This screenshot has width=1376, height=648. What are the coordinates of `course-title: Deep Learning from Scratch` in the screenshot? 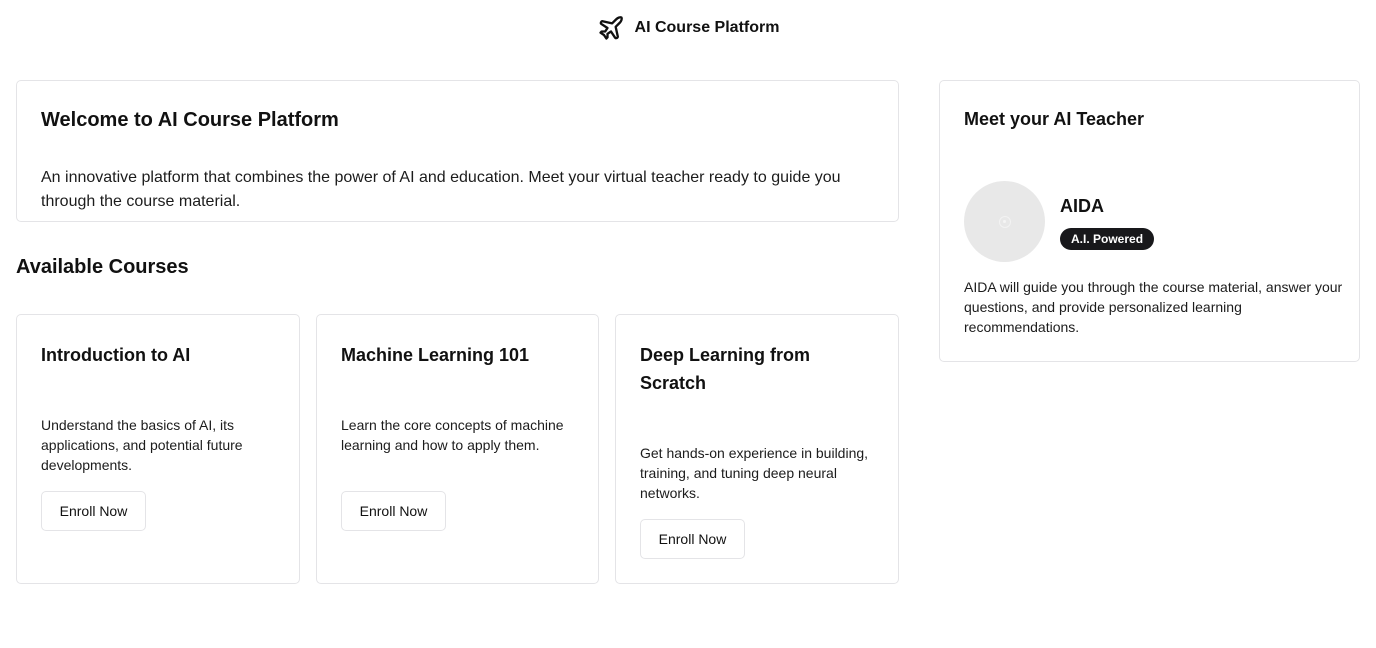 It's located at (725, 369).